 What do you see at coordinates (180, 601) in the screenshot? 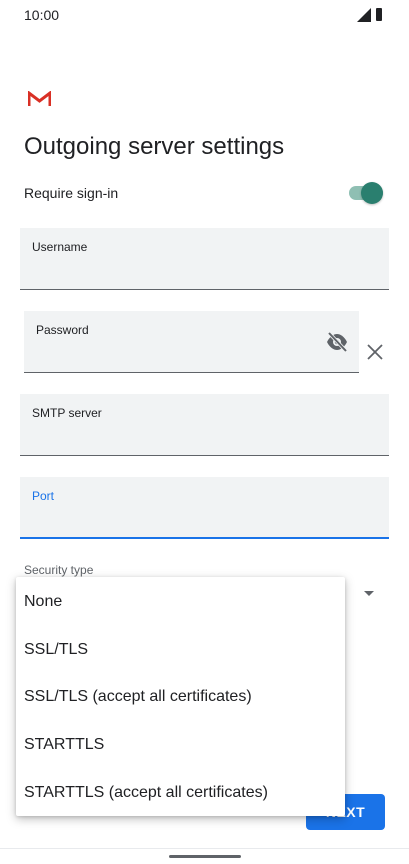
I see `menu-item-none: None` at bounding box center [180, 601].